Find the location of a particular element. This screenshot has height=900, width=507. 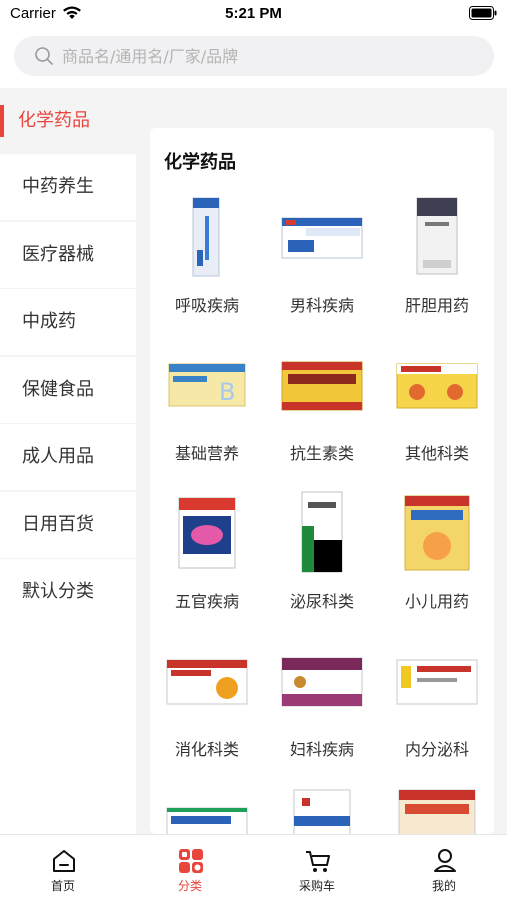

sidebar-item-default-category: 默认分类 is located at coordinates (68, 696).